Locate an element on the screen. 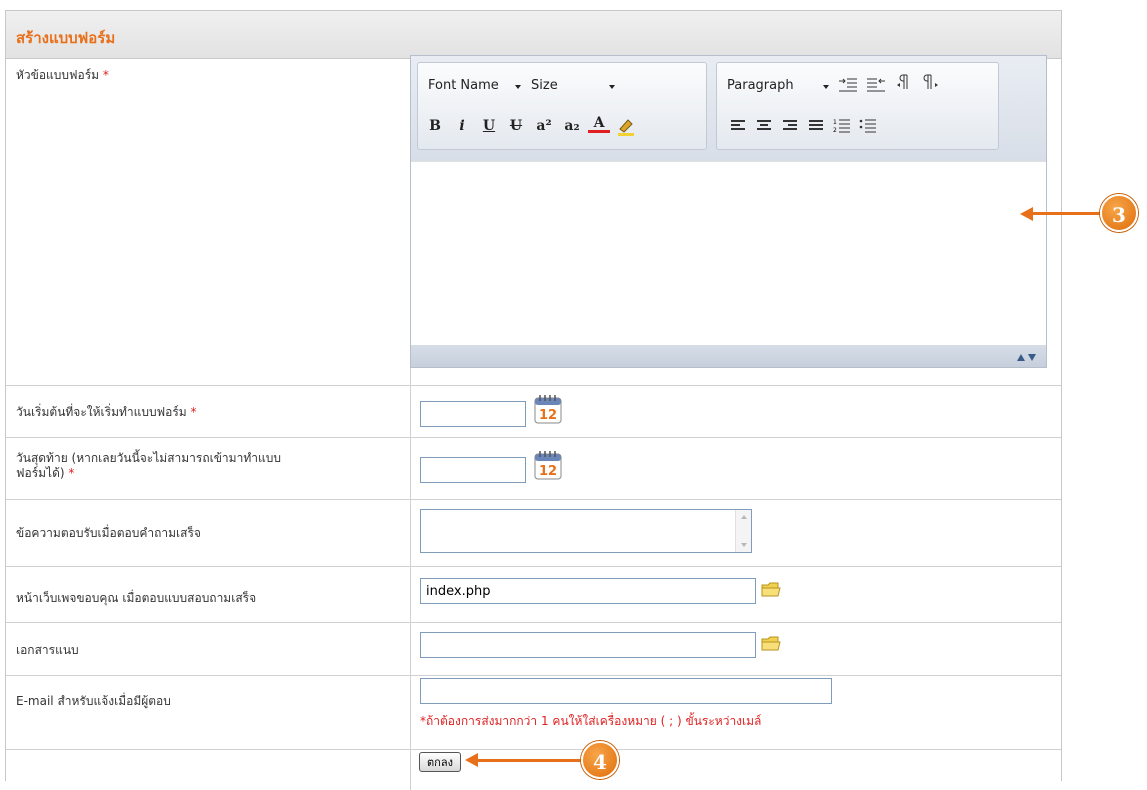  thanks-page-label: หน้าเว็บเพจขอบคุณ เมื่อตอบแบบสอบถามเสร็จ is located at coordinates (136, 598).